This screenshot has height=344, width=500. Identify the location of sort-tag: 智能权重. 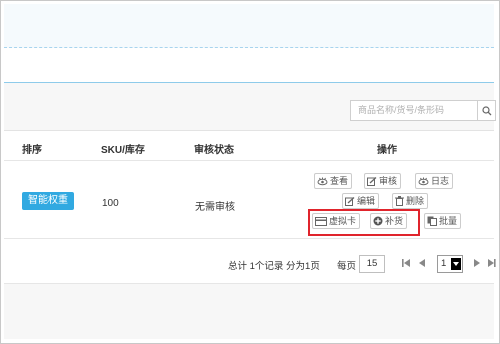
(48, 201).